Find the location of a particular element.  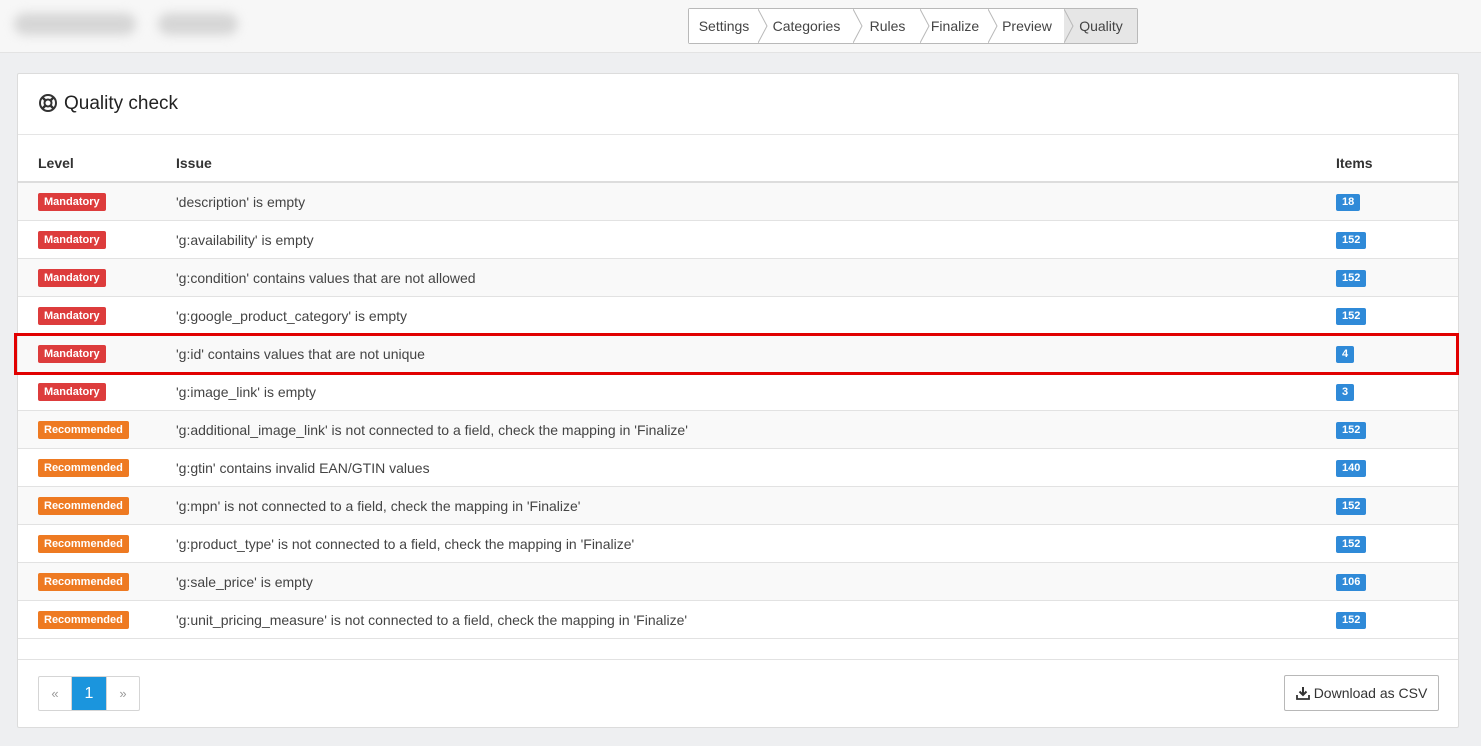

pagination: « 1 » is located at coordinates (89, 693).